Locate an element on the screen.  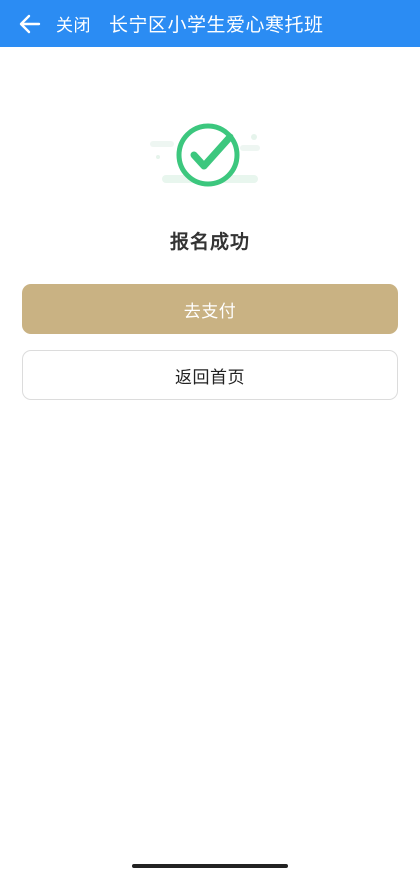
pay-button: 去支付 is located at coordinates (210, 309).